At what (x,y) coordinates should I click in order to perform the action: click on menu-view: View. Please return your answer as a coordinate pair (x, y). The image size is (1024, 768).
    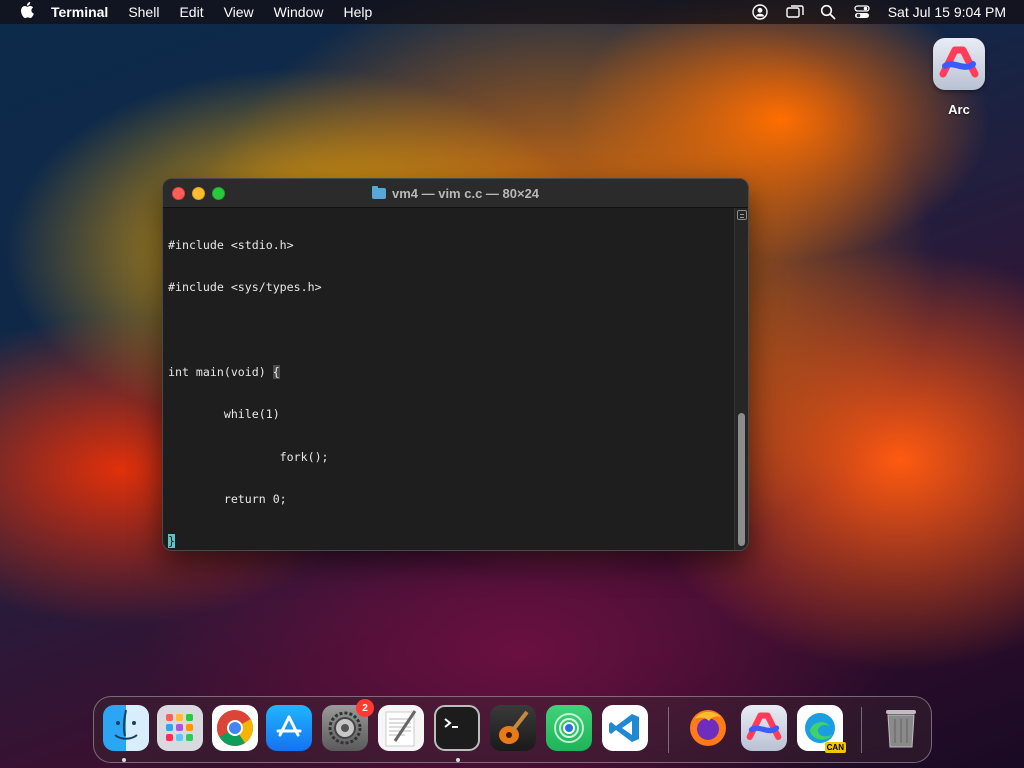
    Looking at the image, I should click on (239, 12).